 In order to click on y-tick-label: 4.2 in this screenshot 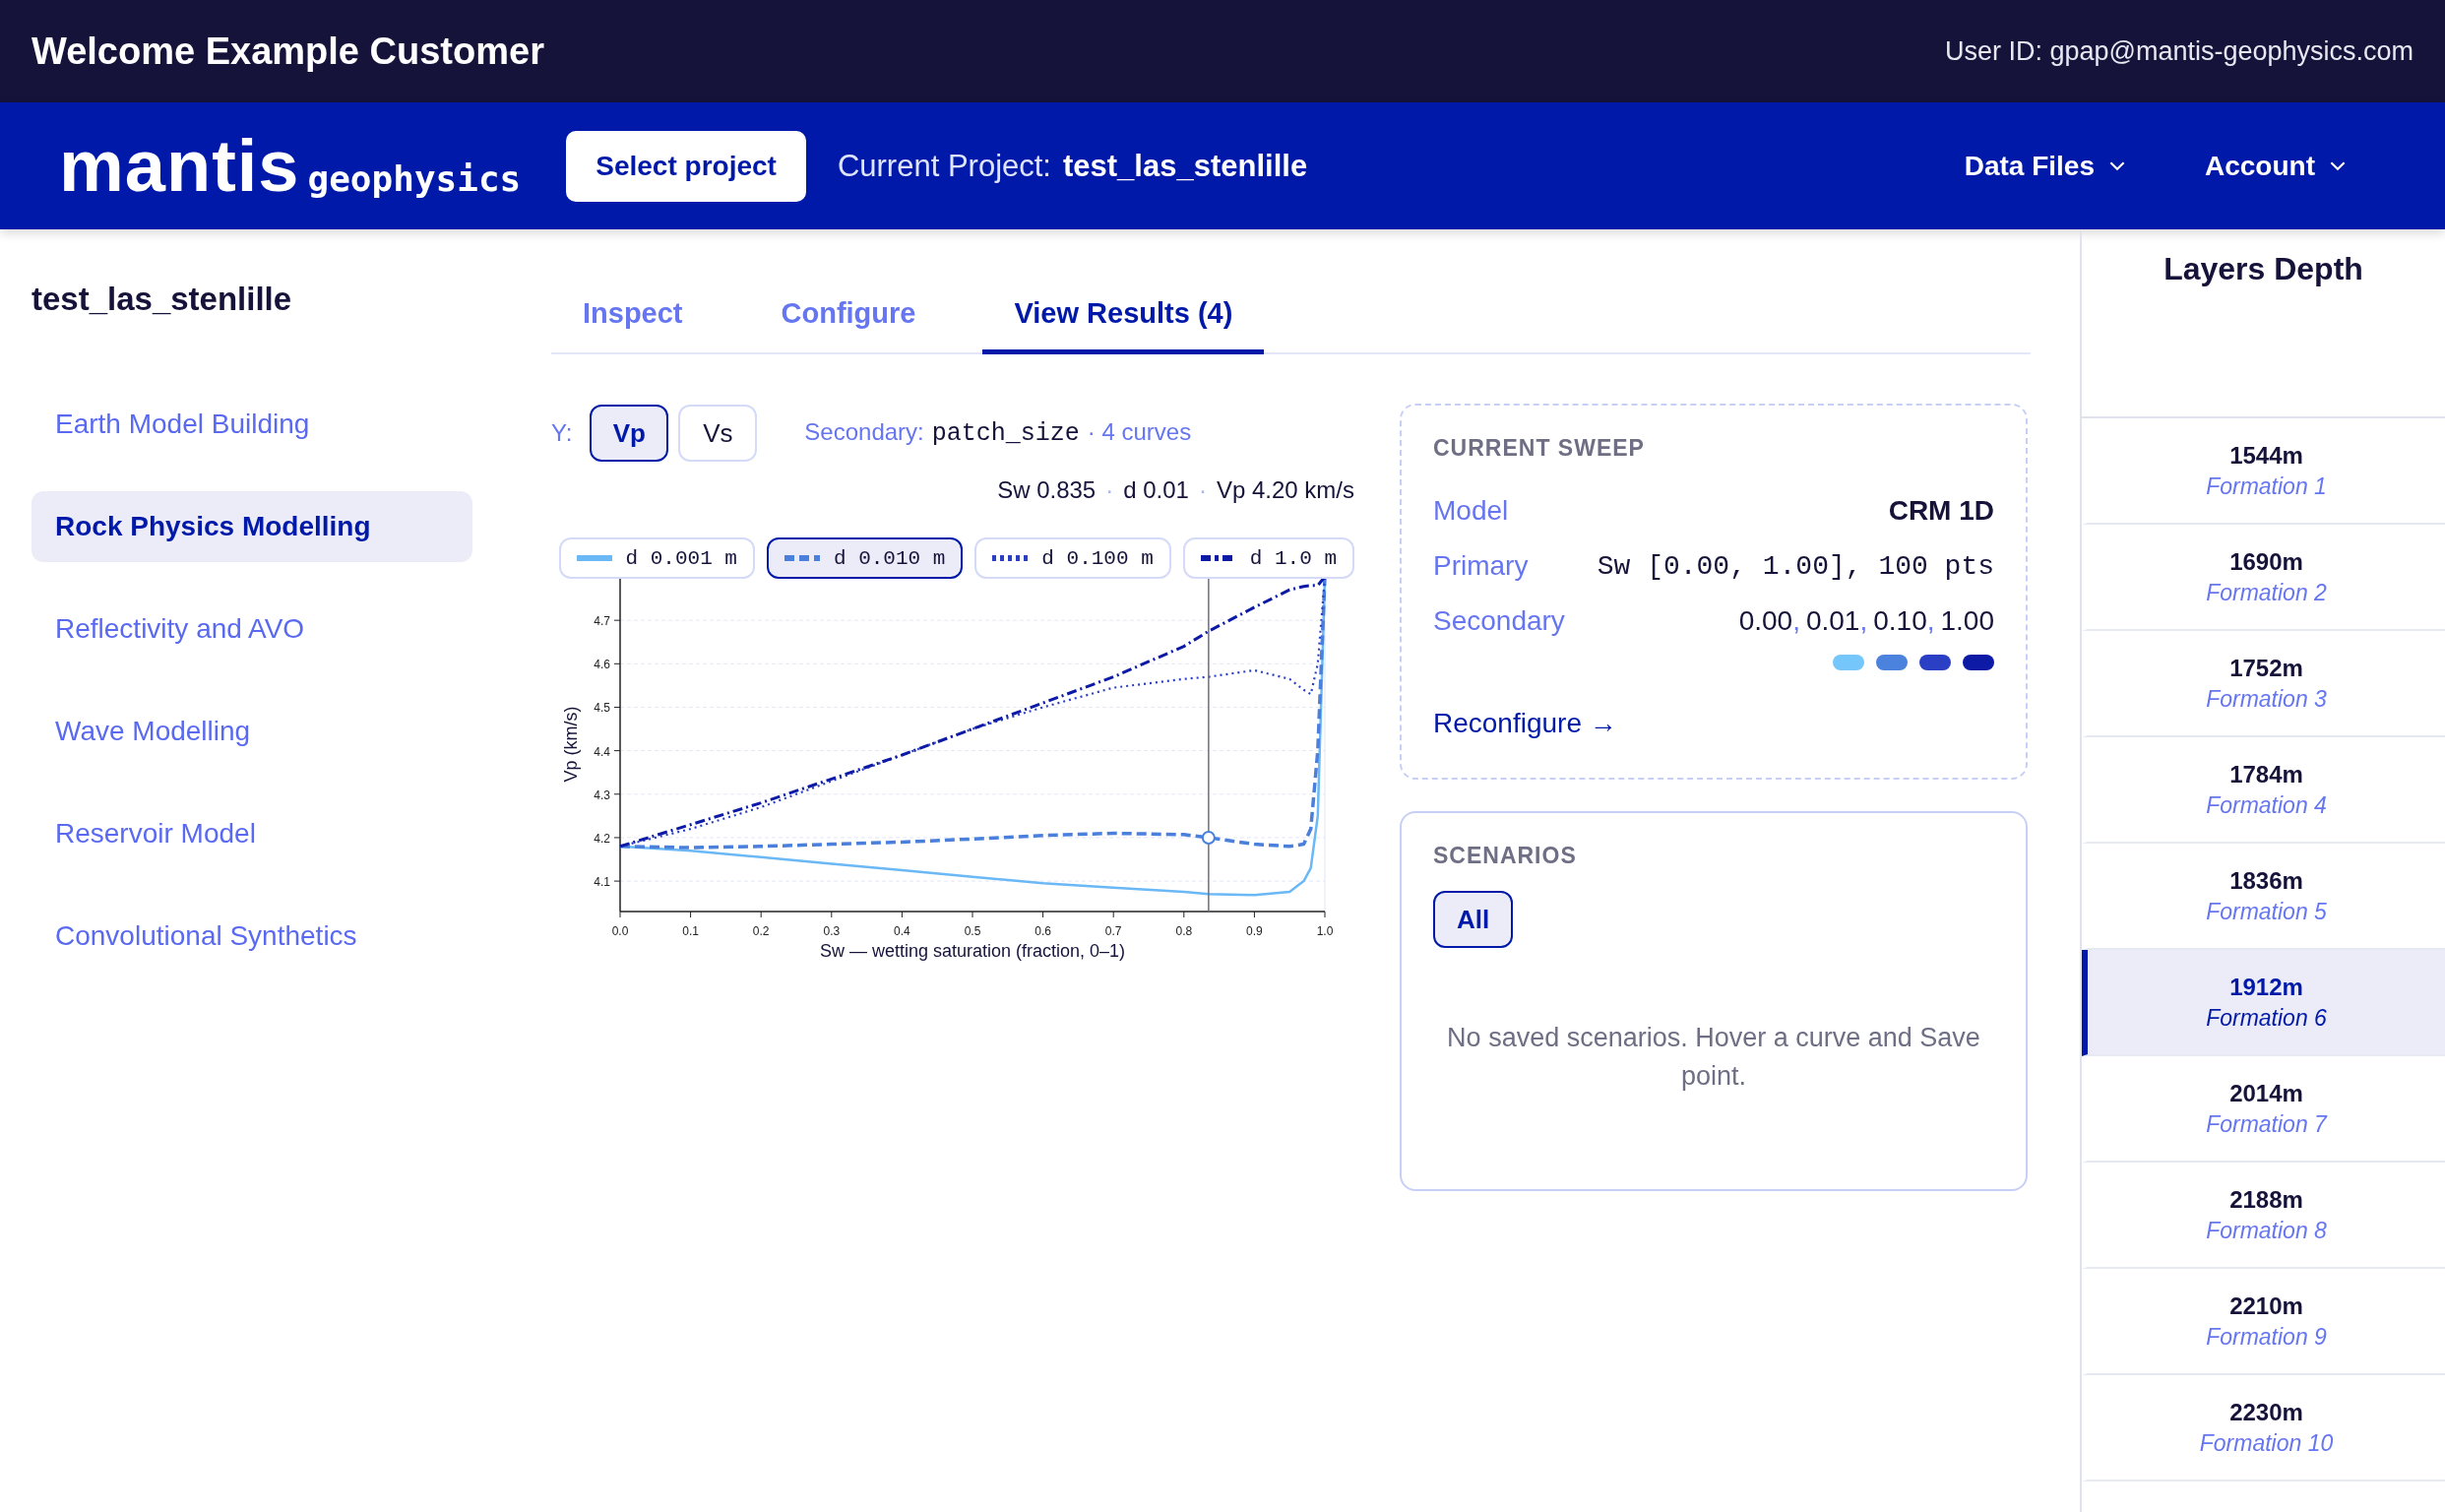, I will do `click(602, 838)`.